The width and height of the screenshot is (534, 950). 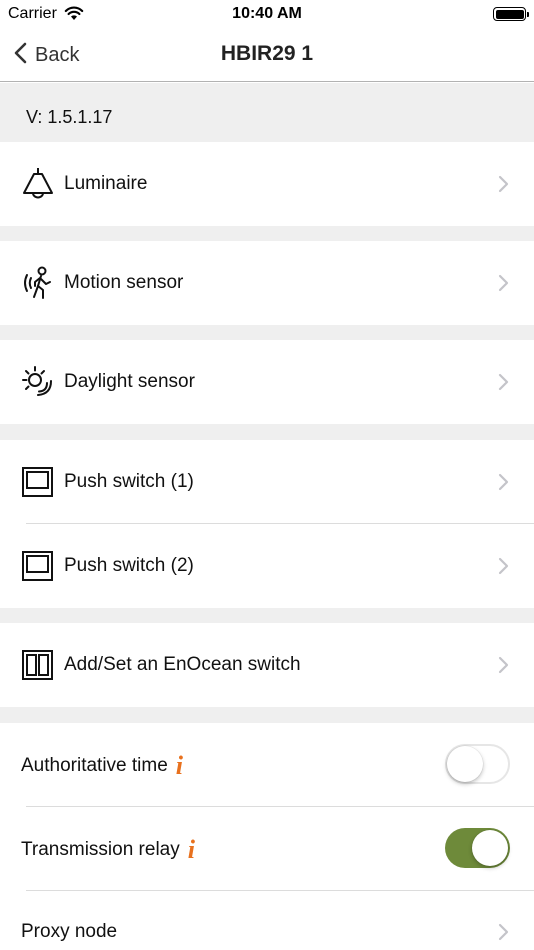 I want to click on transmission-relay-label: Transmission relay, so click(x=100, y=849).